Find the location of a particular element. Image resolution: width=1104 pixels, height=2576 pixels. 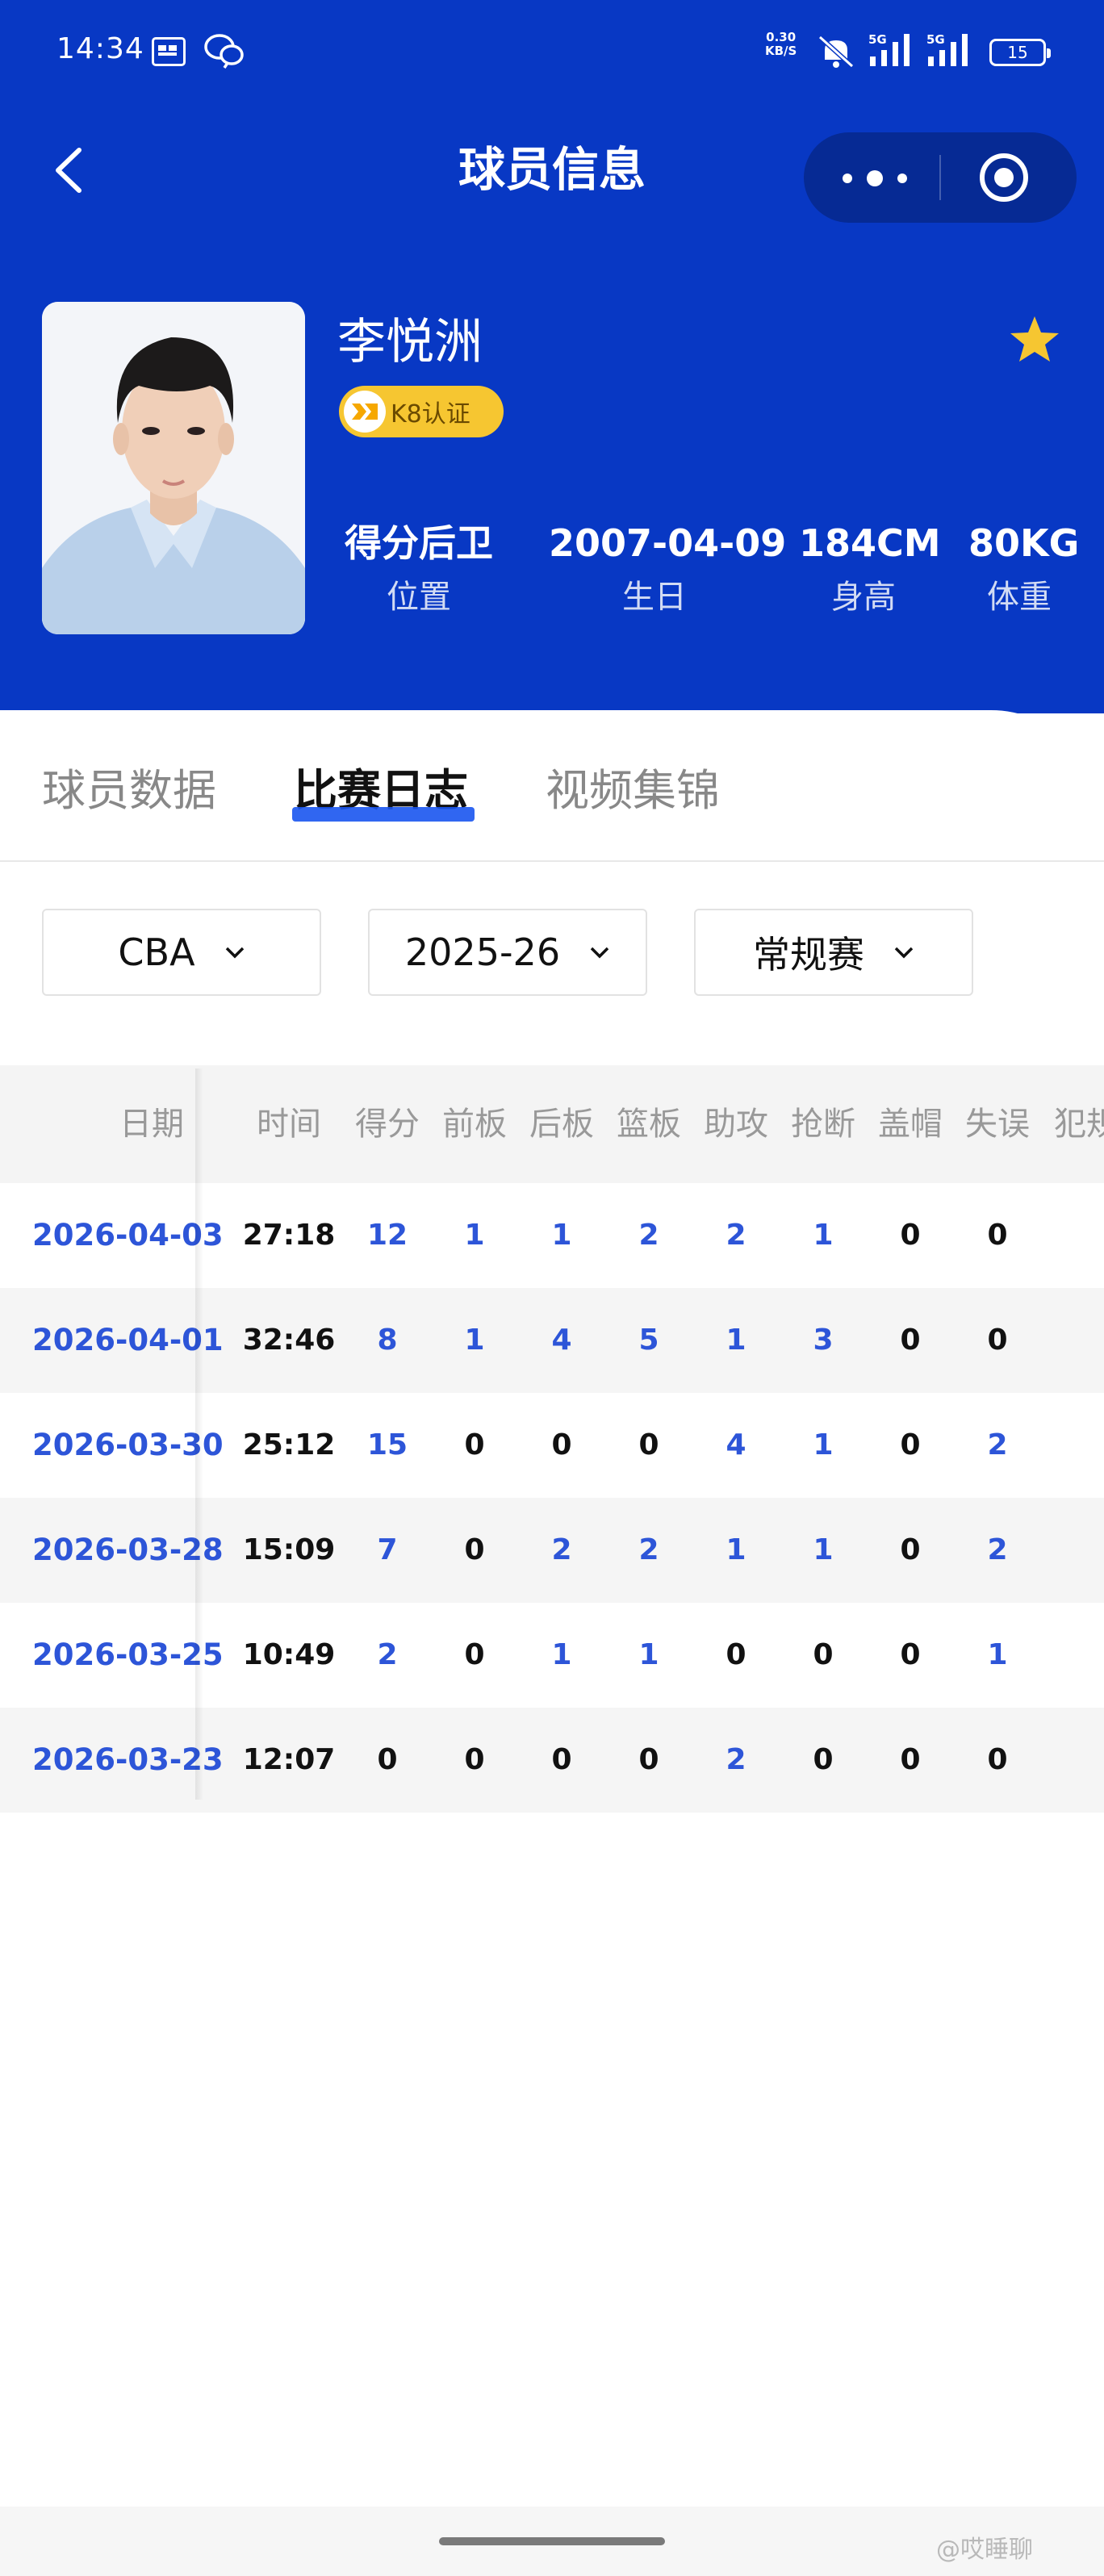

table-row: 2026-04-01 32:46 8 1 4 5 1 3 0 0 is located at coordinates (552, 1340).